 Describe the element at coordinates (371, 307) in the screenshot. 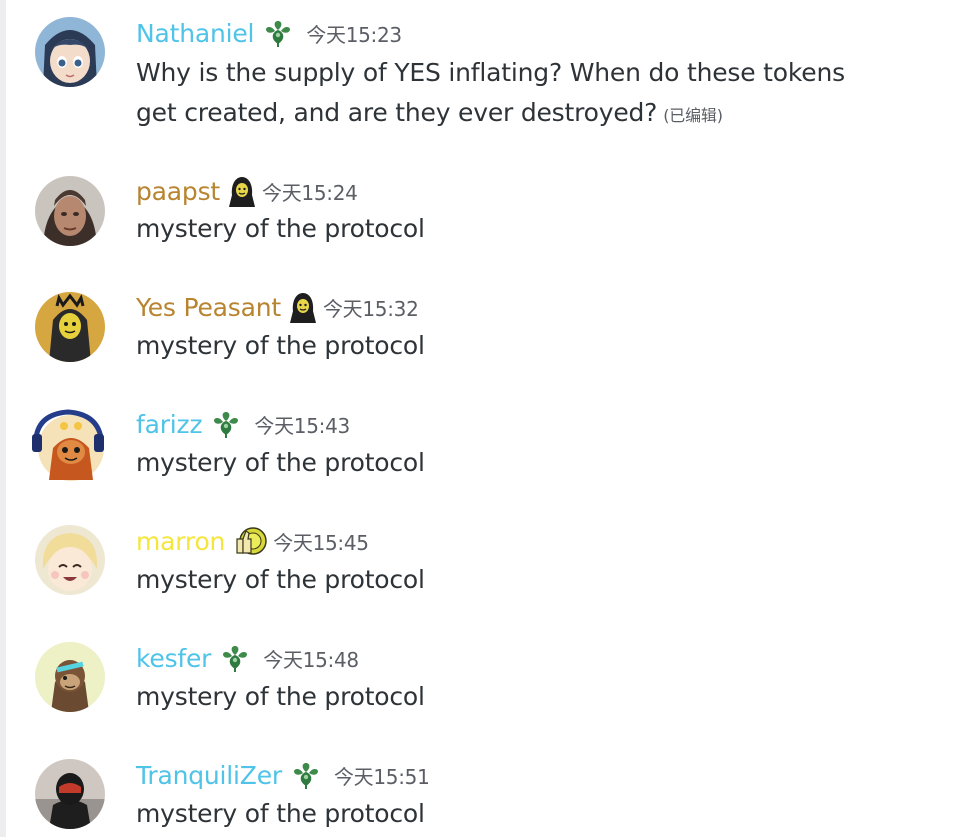

I see `timestamp: 今天15:32` at that location.